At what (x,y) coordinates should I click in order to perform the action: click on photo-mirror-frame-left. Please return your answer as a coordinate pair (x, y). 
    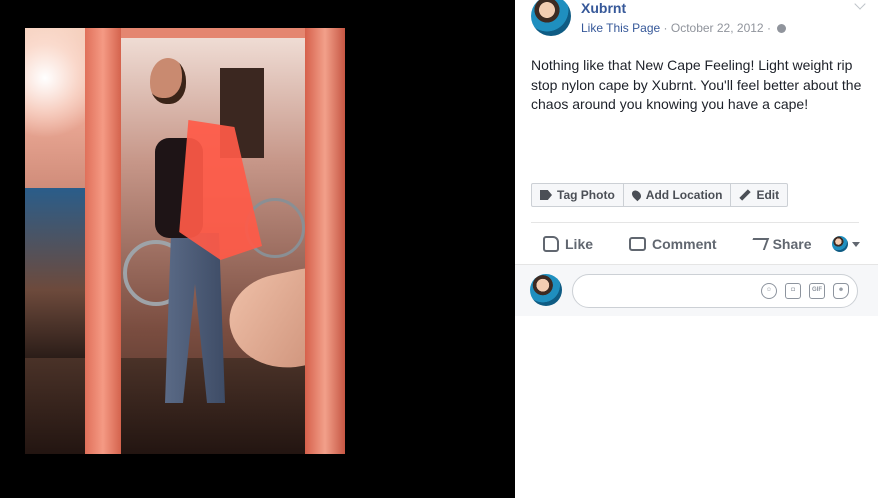
    Looking at the image, I should click on (103, 241).